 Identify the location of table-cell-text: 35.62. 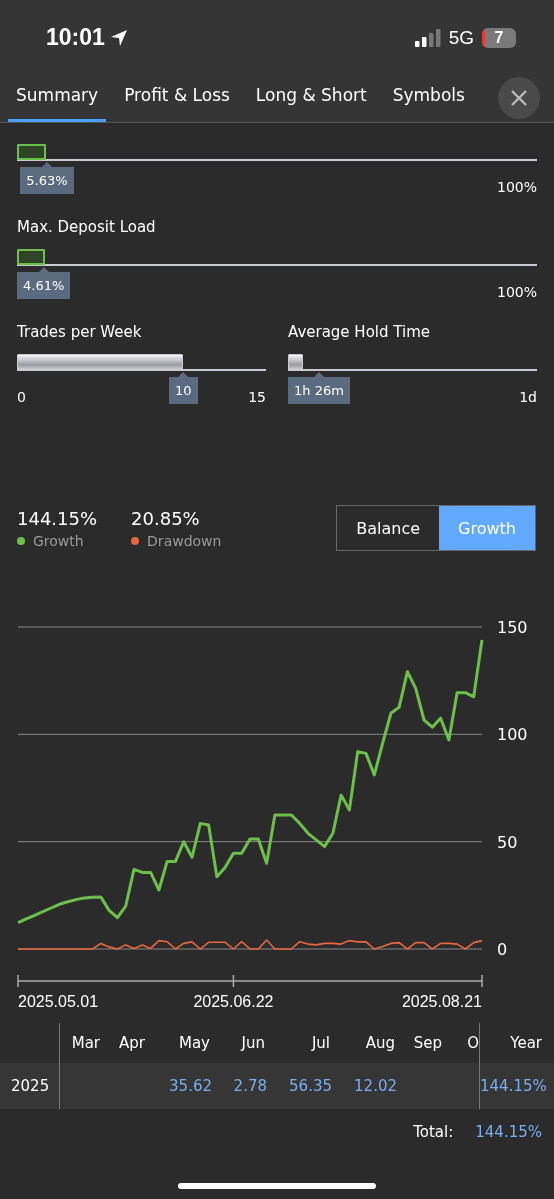
(190, 1086).